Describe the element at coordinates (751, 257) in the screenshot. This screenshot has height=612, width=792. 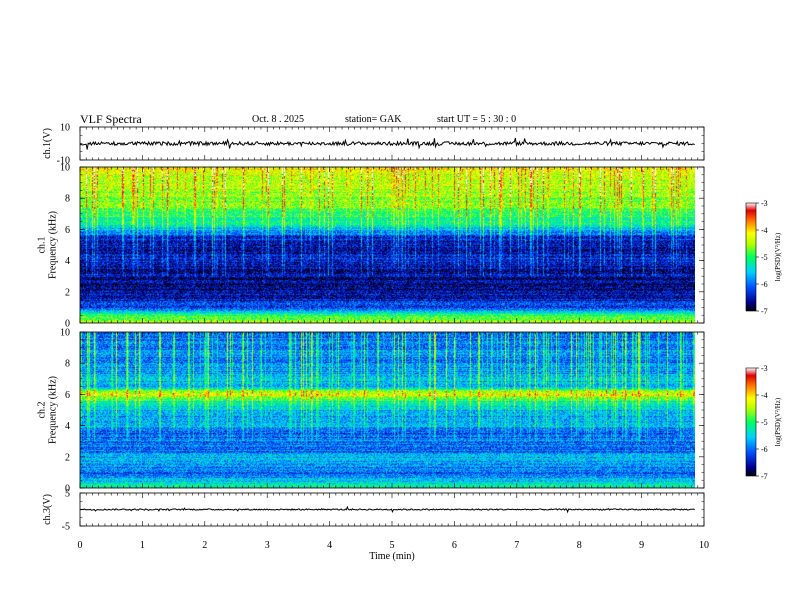
I see `ch1-colorbar` at that location.